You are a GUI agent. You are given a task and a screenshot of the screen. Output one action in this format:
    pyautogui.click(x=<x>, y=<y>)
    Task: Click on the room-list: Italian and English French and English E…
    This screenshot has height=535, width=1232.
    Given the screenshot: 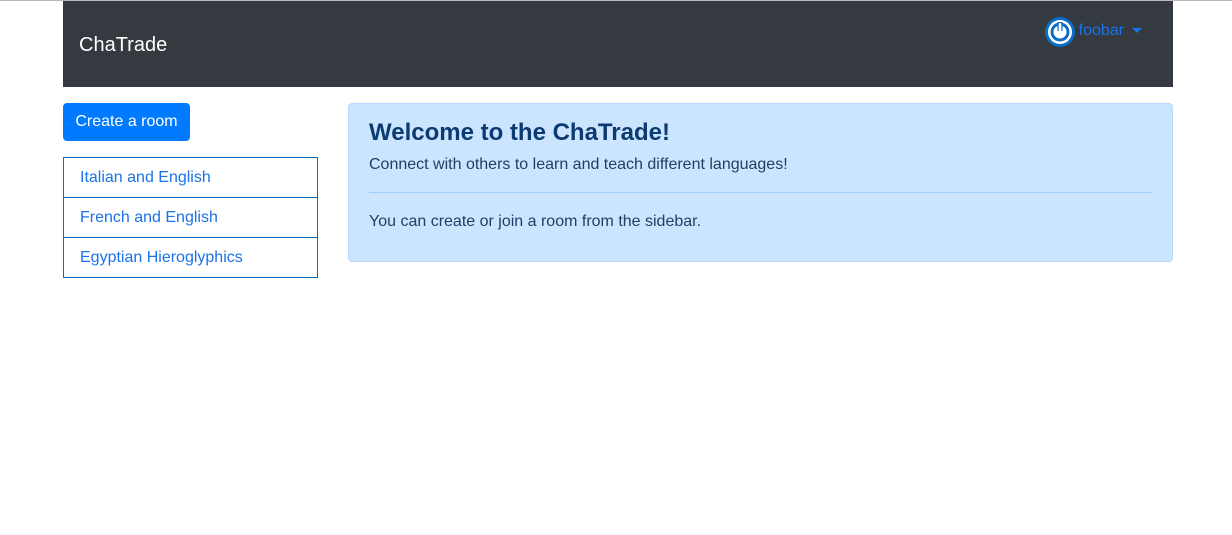 What is the action you would take?
    pyautogui.click(x=190, y=217)
    